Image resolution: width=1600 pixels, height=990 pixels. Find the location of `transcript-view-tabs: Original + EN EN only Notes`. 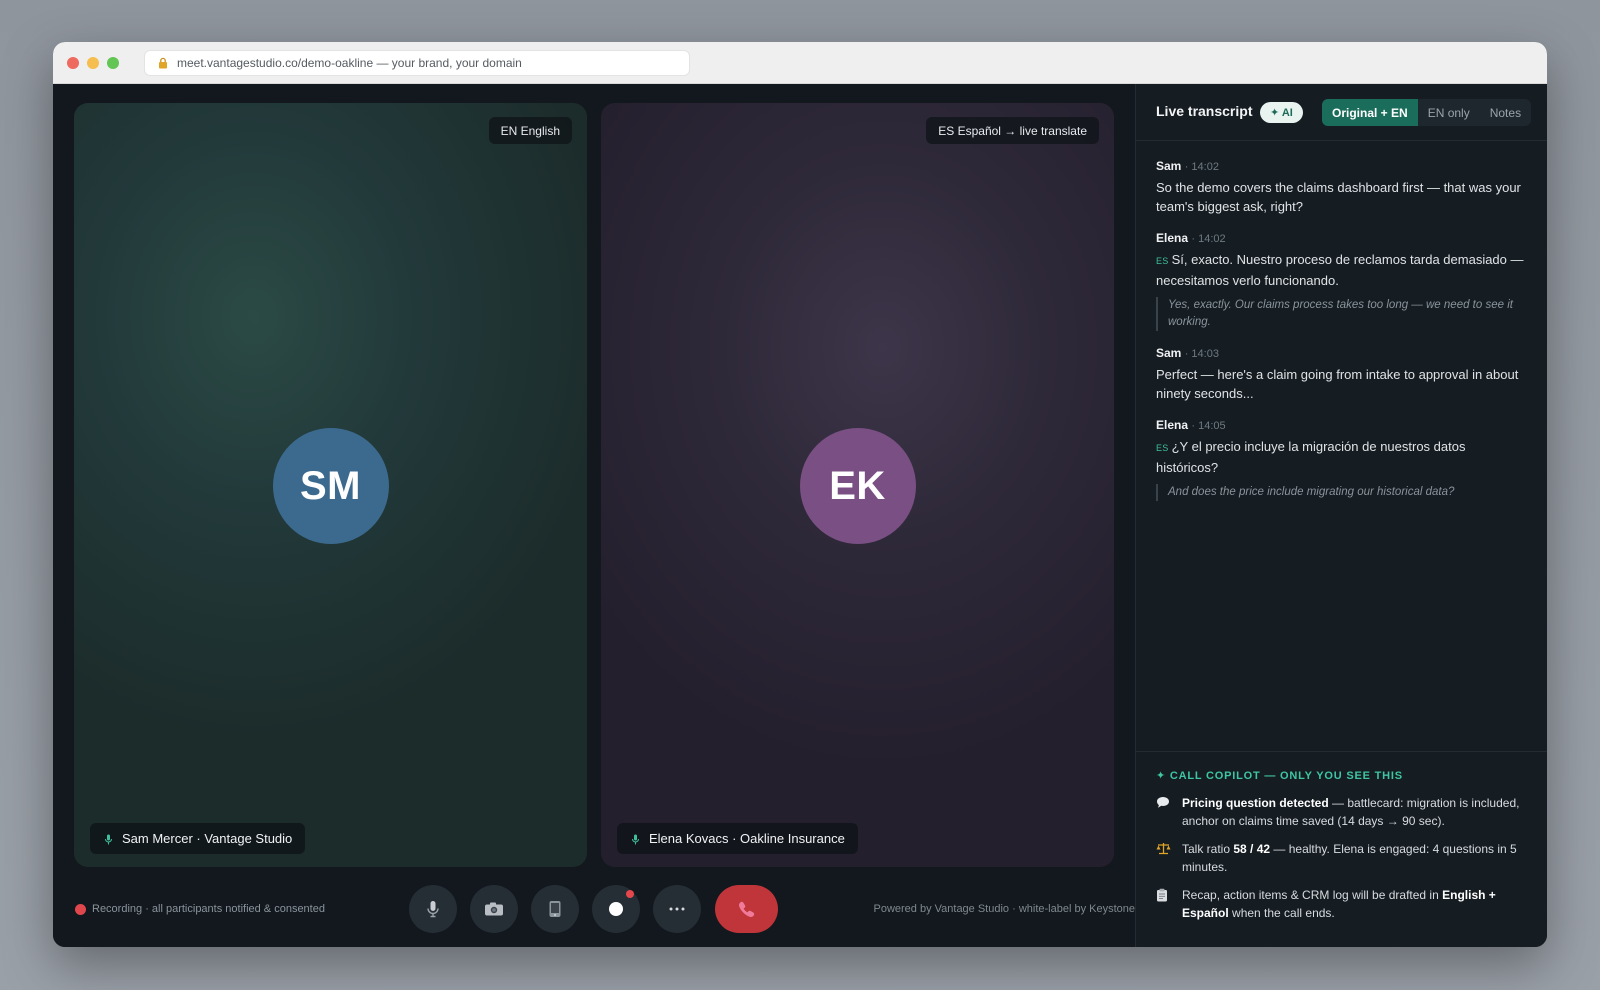

transcript-view-tabs: Original + EN EN only Notes is located at coordinates (1427, 112).